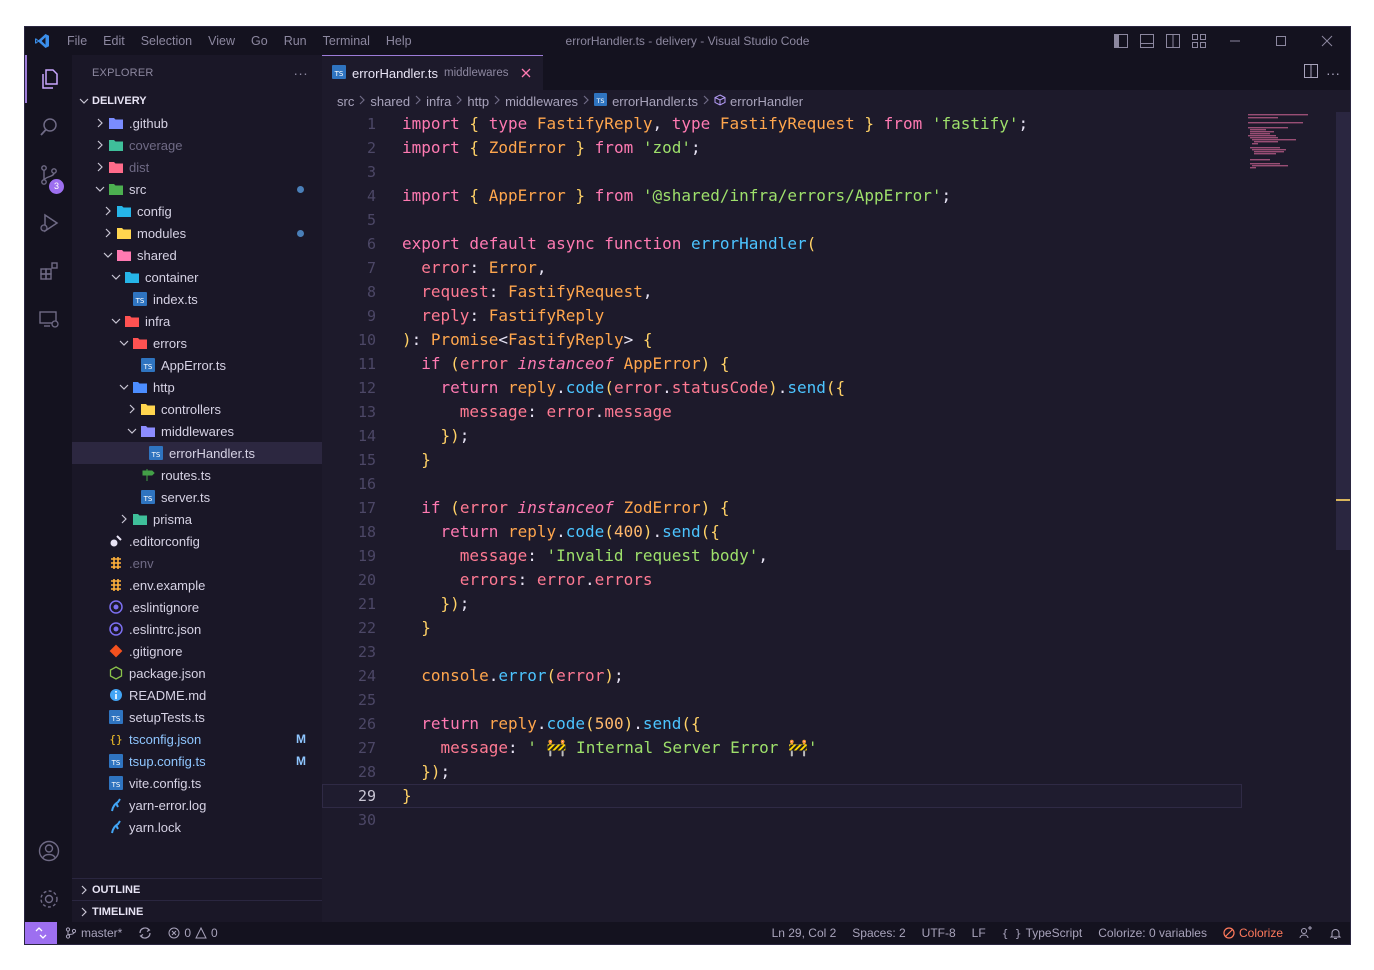 The height and width of the screenshot is (970, 1374). Describe the element at coordinates (48, 223) in the screenshot. I see `run-debug-icon` at that location.